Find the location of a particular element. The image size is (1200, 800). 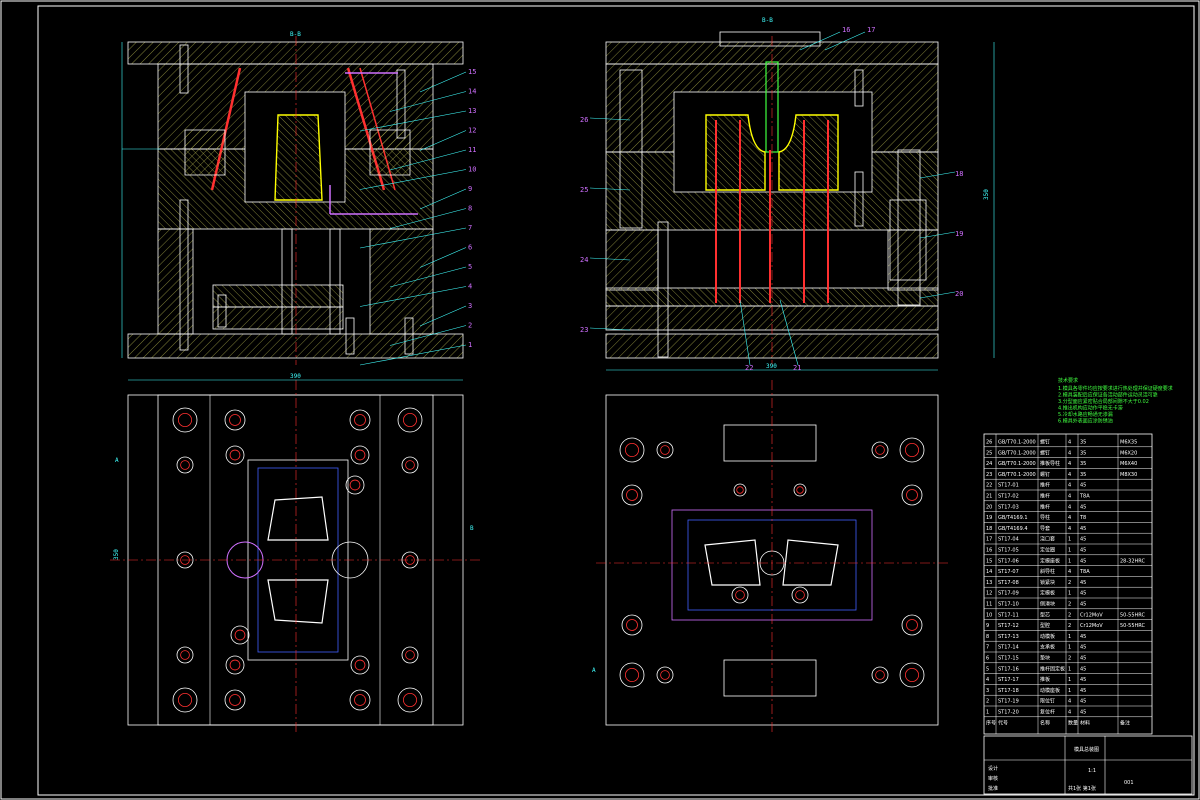

bom-cell-mat: 35 is located at coordinates (1083, 443).